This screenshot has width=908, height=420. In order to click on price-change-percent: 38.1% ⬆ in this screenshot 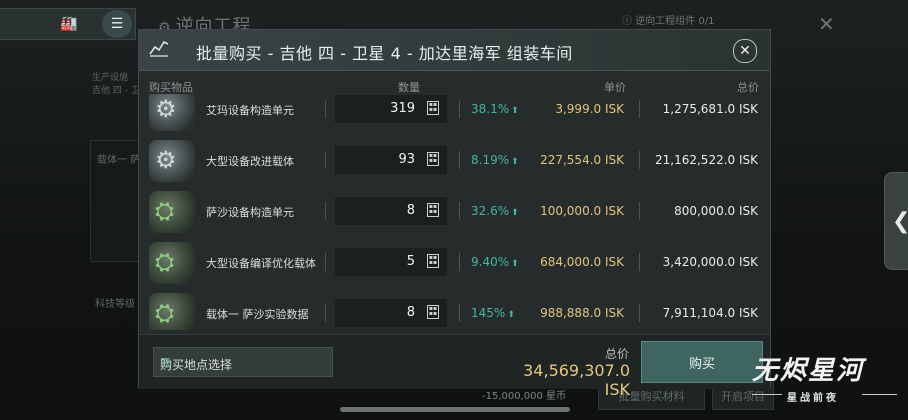, I will do `click(495, 109)`.